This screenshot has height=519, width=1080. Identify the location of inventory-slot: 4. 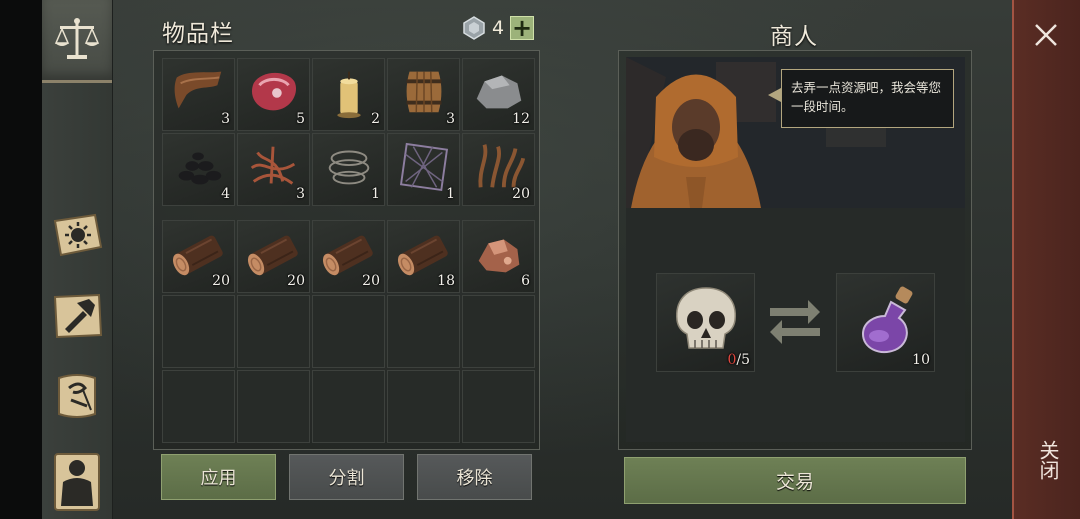
(198, 169).